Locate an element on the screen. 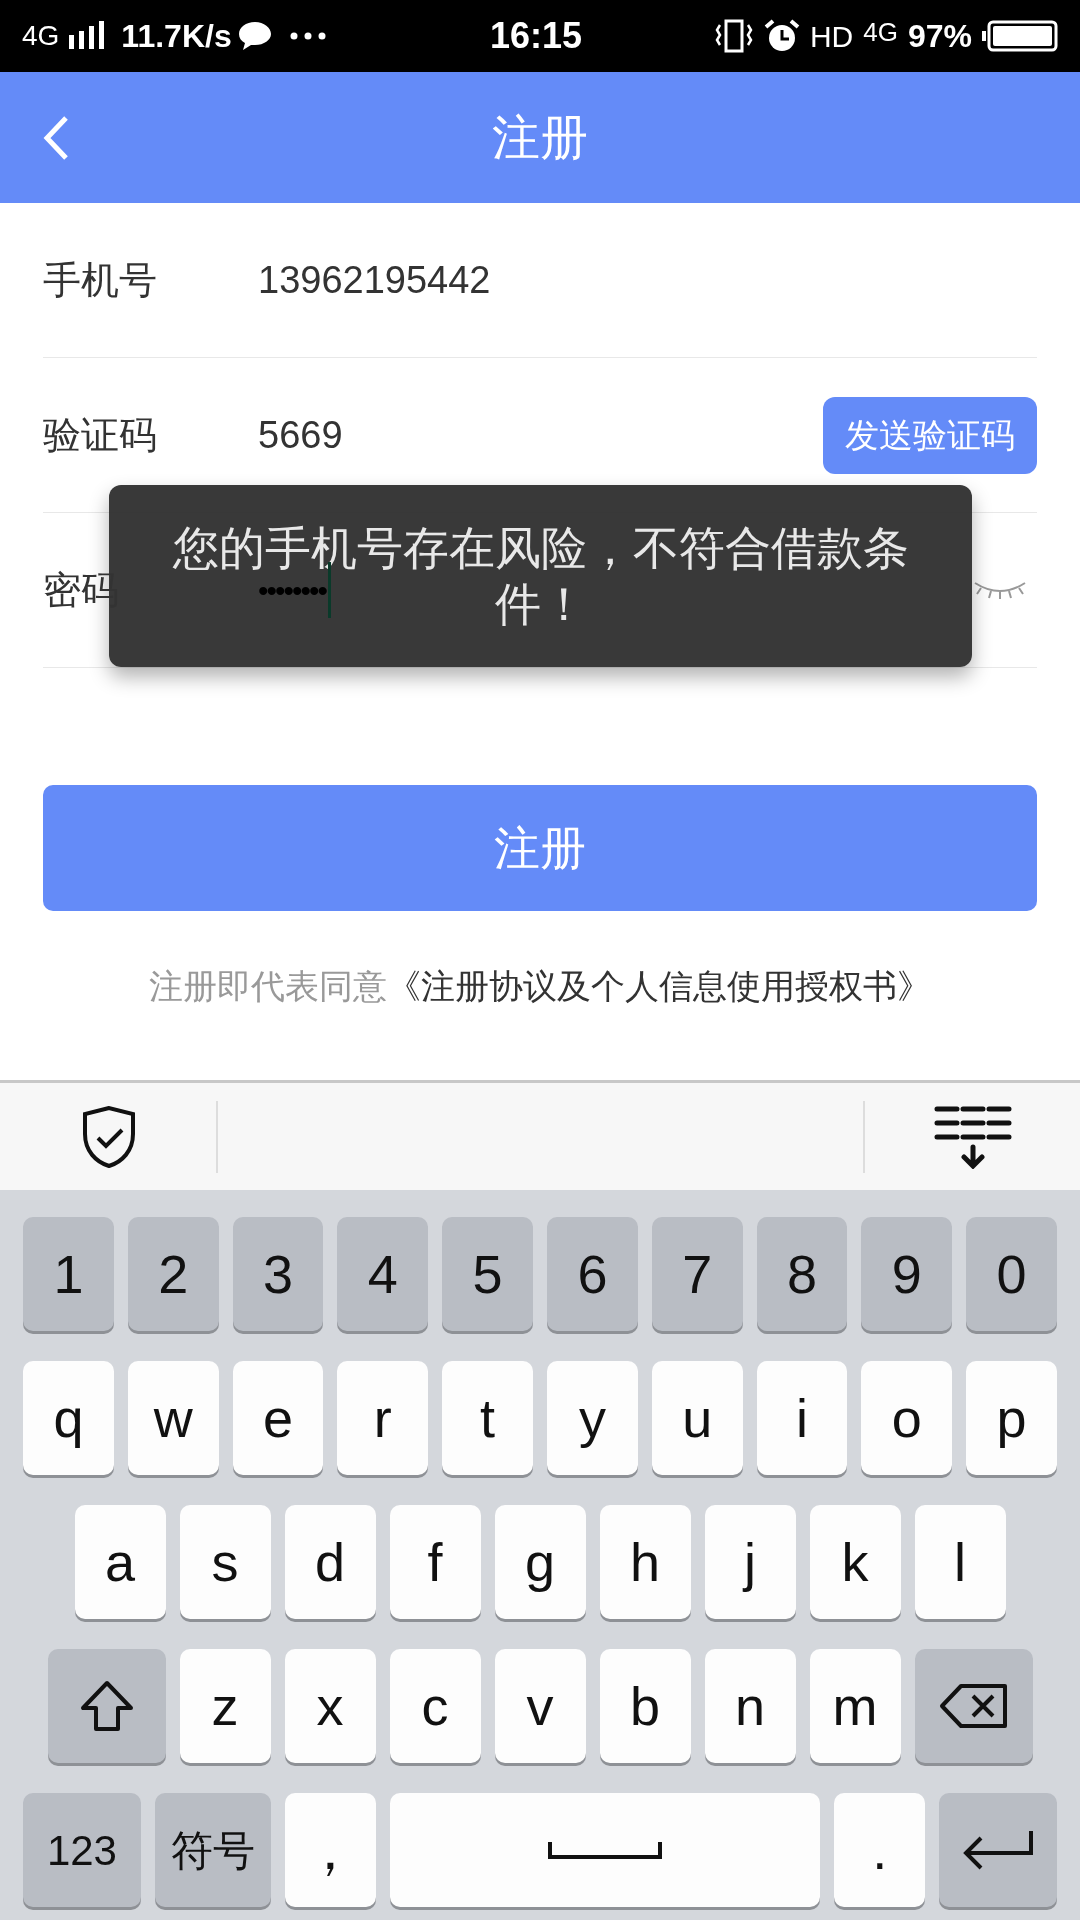 The image size is (1080, 1920). field-value: •••••••• is located at coordinates (292, 590).